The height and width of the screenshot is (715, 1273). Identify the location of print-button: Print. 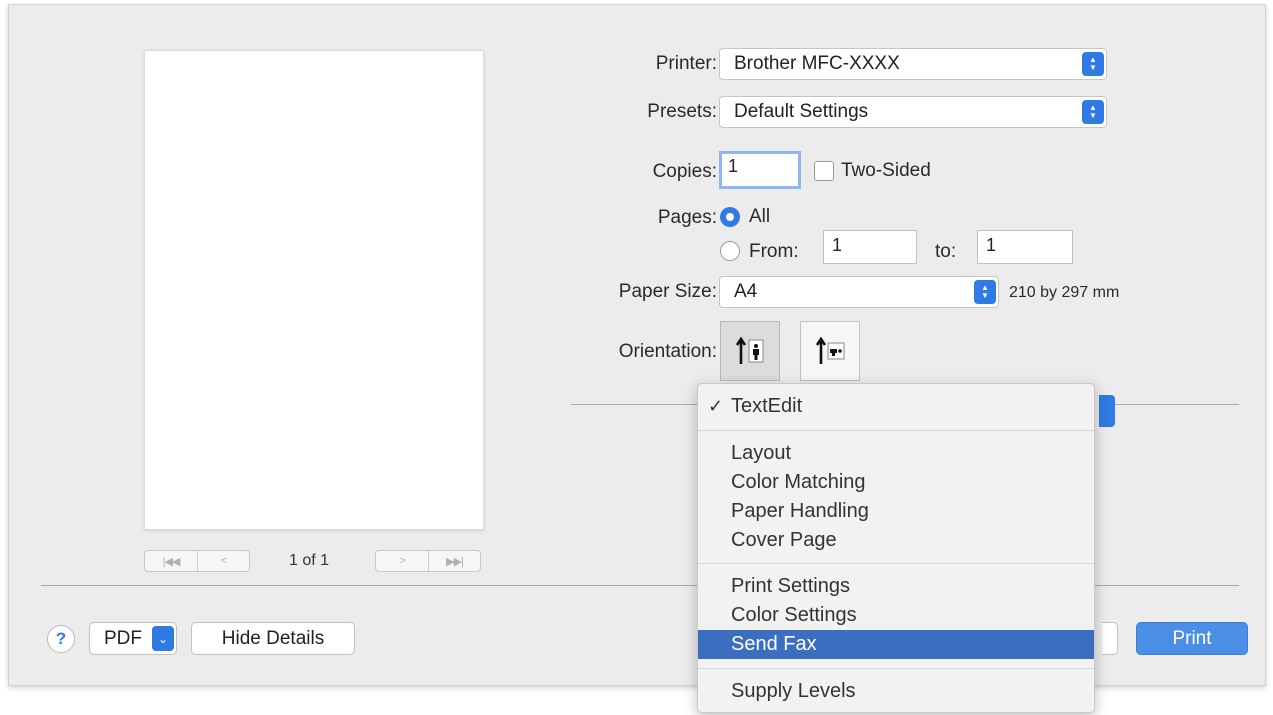
(1192, 638).